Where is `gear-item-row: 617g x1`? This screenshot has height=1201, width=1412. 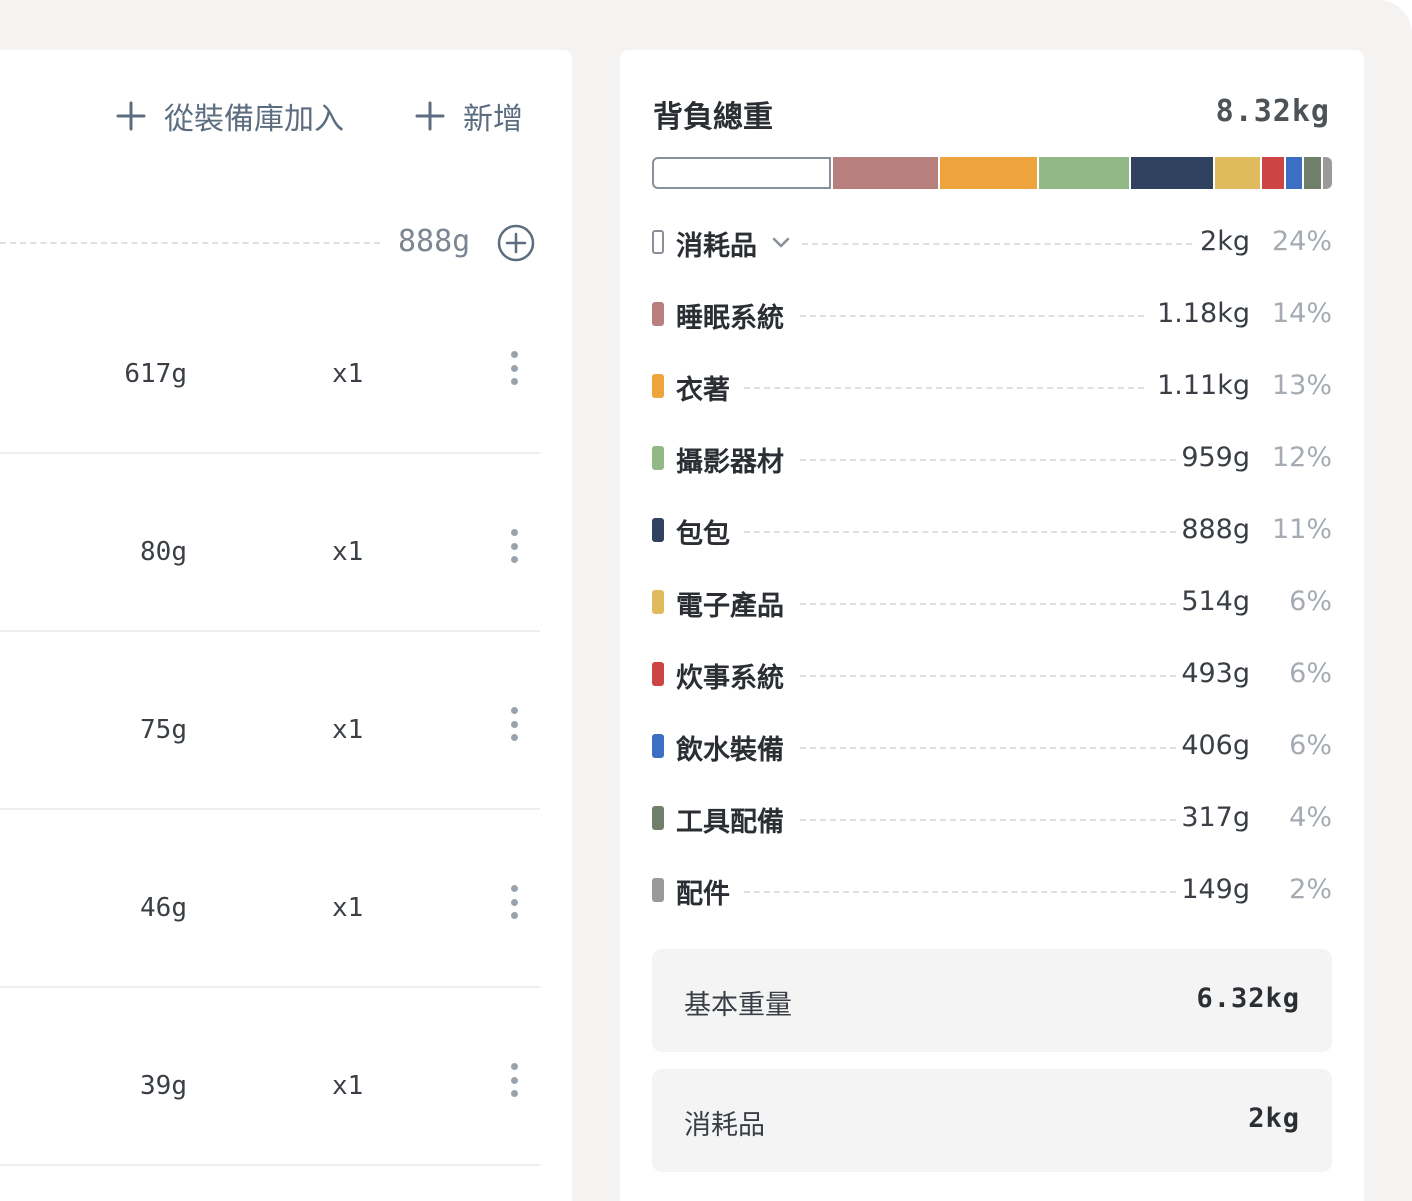
gear-item-row: 617g x1 is located at coordinates (270, 364).